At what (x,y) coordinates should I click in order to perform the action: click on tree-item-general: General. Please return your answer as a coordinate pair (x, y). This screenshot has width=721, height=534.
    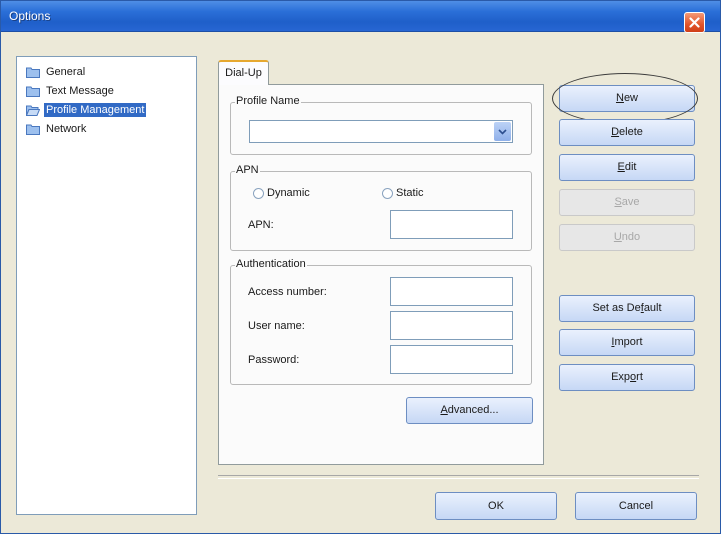
    Looking at the image, I should click on (56, 71).